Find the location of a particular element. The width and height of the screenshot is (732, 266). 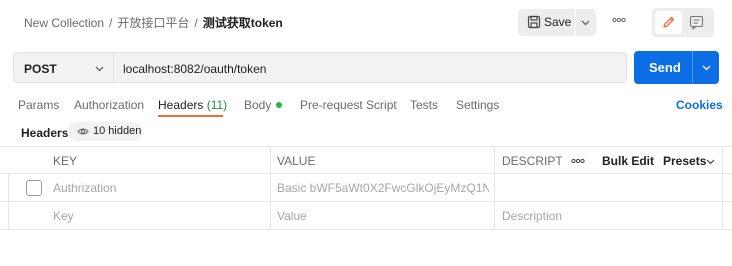

column-value: VALUE is located at coordinates (296, 161).